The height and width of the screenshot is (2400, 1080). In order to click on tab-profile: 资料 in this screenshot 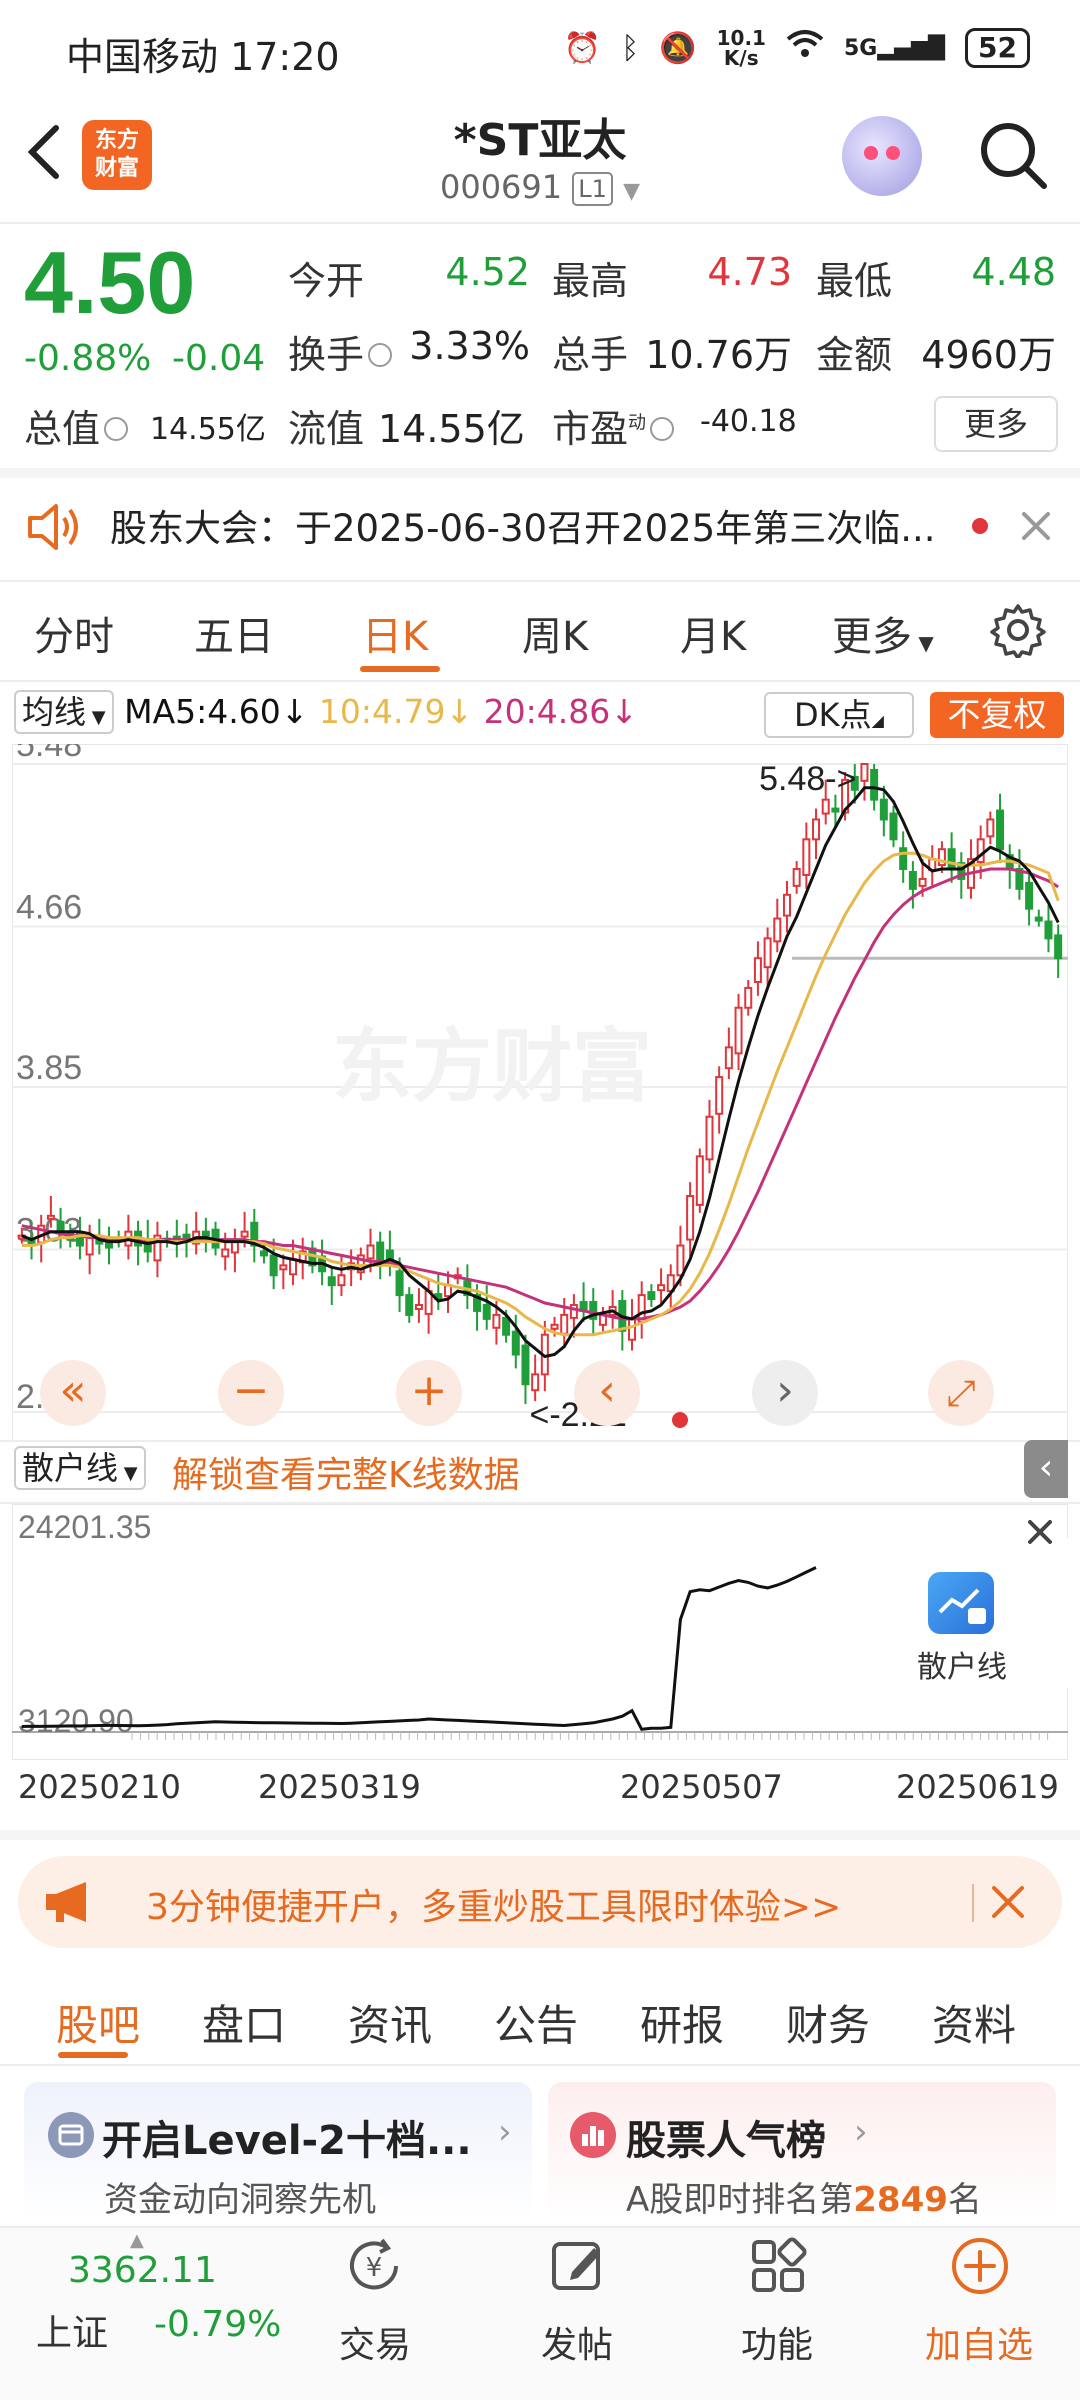, I will do `click(974, 2022)`.